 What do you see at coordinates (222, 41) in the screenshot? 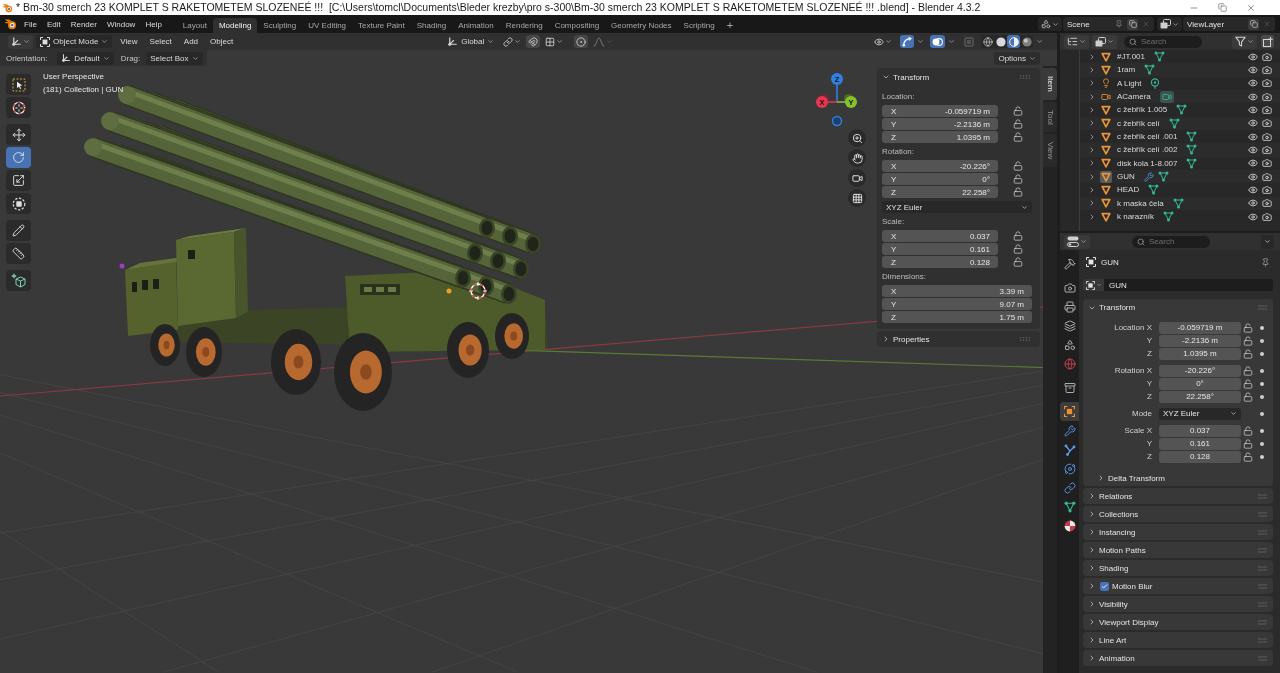
I see `menu-item: Object` at bounding box center [222, 41].